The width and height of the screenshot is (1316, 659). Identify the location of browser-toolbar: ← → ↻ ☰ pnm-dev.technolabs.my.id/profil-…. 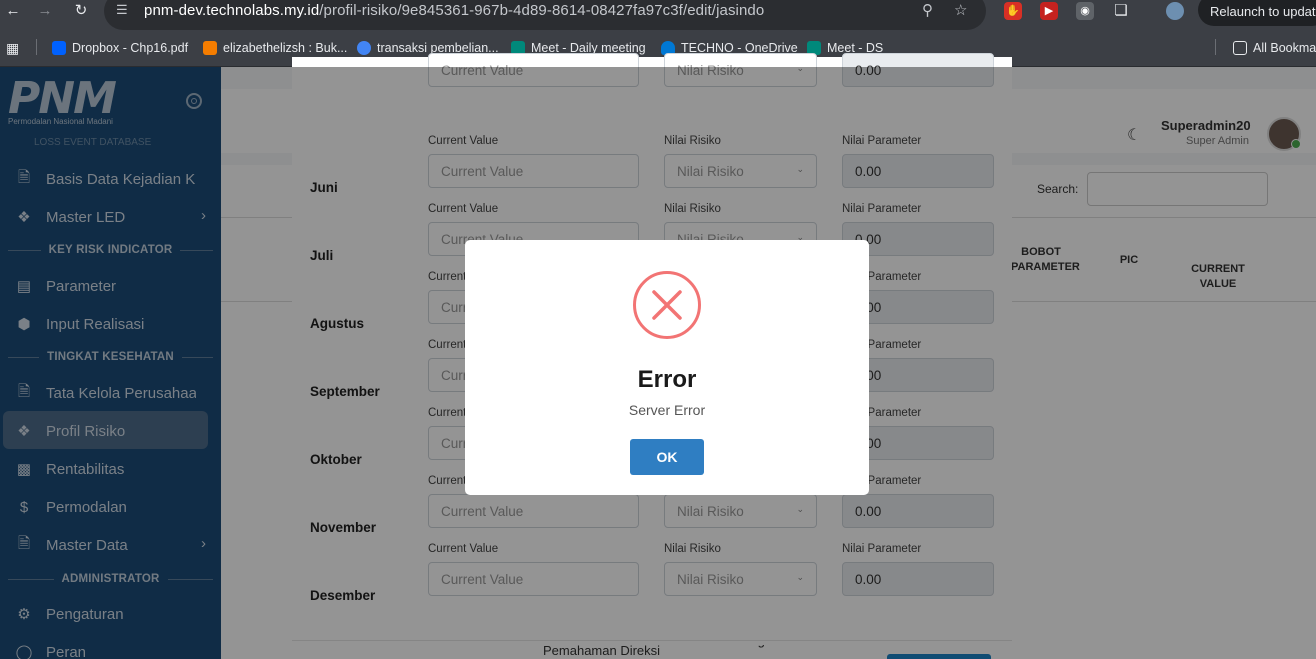
(658, 16).